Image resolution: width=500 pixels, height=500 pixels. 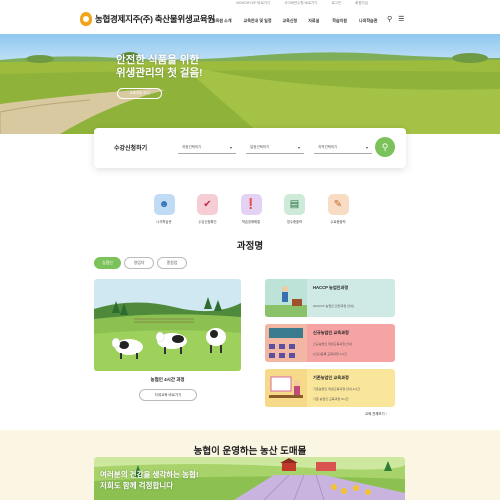 I want to click on logo-icon, so click(x=86, y=19).